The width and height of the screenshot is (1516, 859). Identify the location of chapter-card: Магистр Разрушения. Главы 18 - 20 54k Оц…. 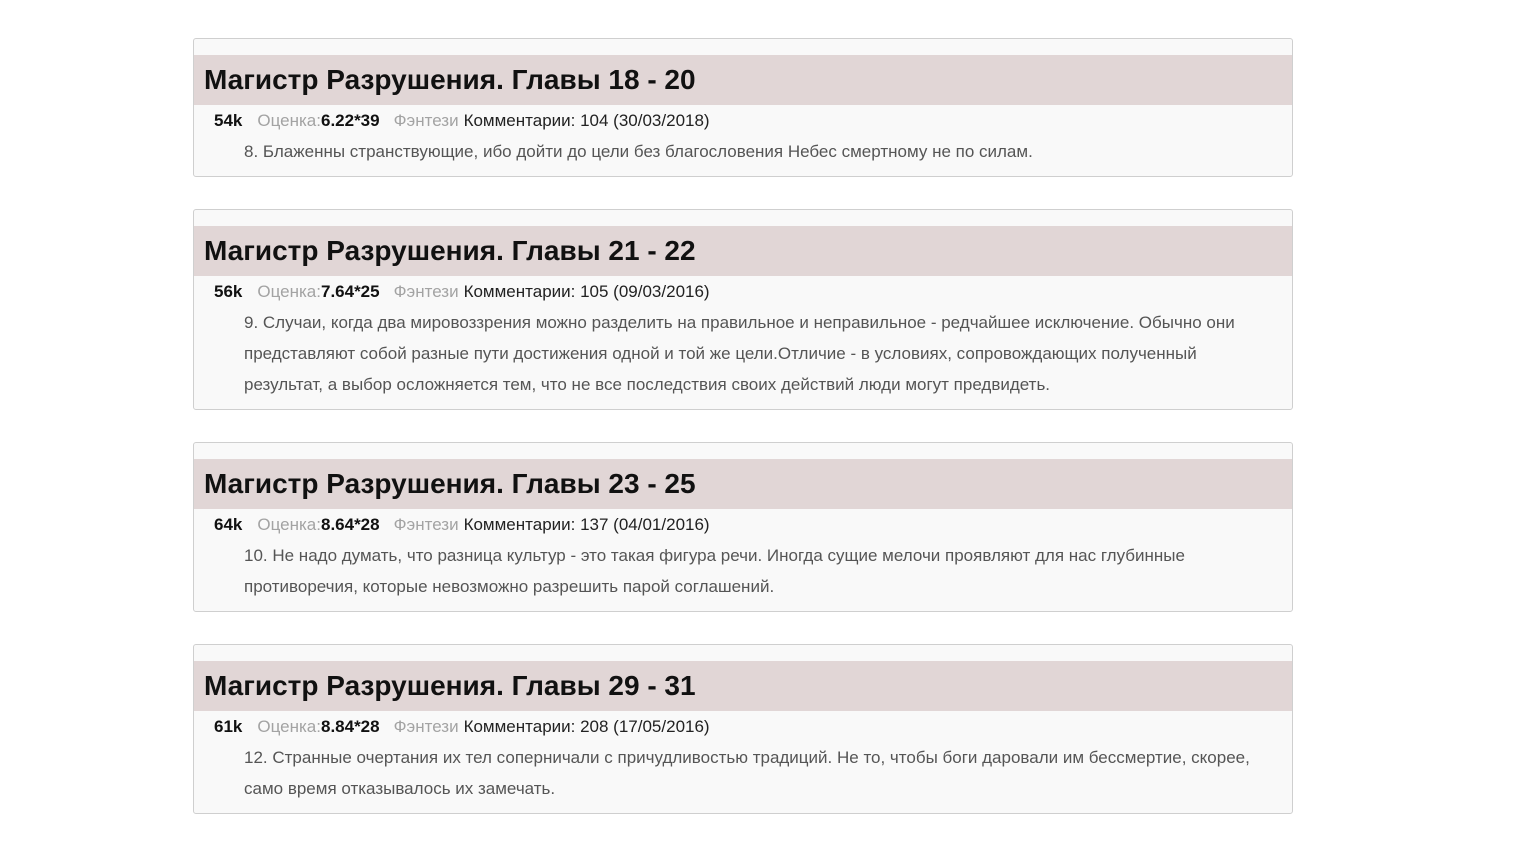
(743, 107).